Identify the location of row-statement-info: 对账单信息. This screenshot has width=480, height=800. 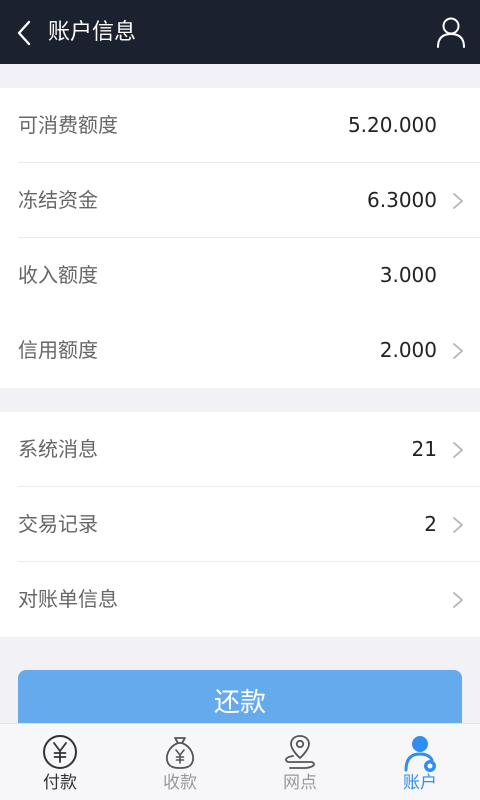
(240, 599).